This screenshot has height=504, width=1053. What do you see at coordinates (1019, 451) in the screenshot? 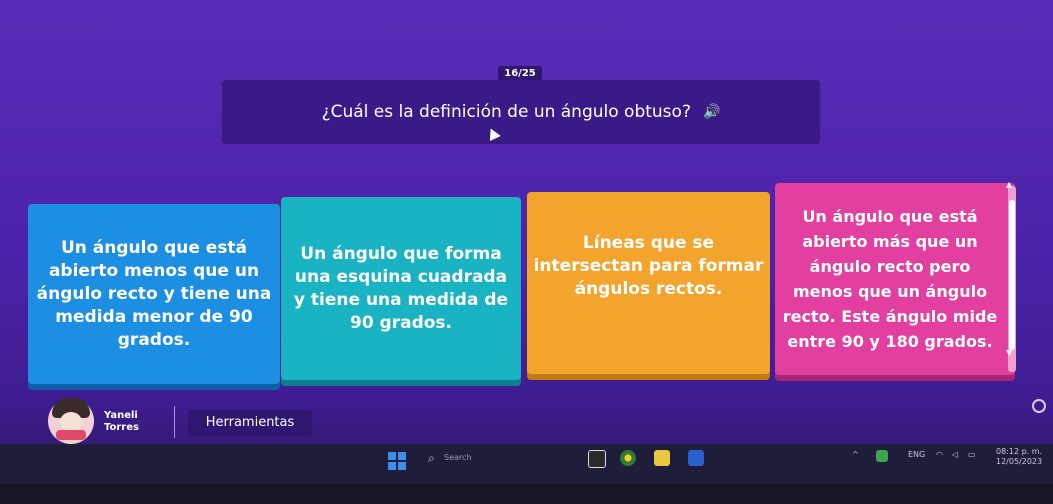
I see `clock-time: 08:12 p. m.` at bounding box center [1019, 451].